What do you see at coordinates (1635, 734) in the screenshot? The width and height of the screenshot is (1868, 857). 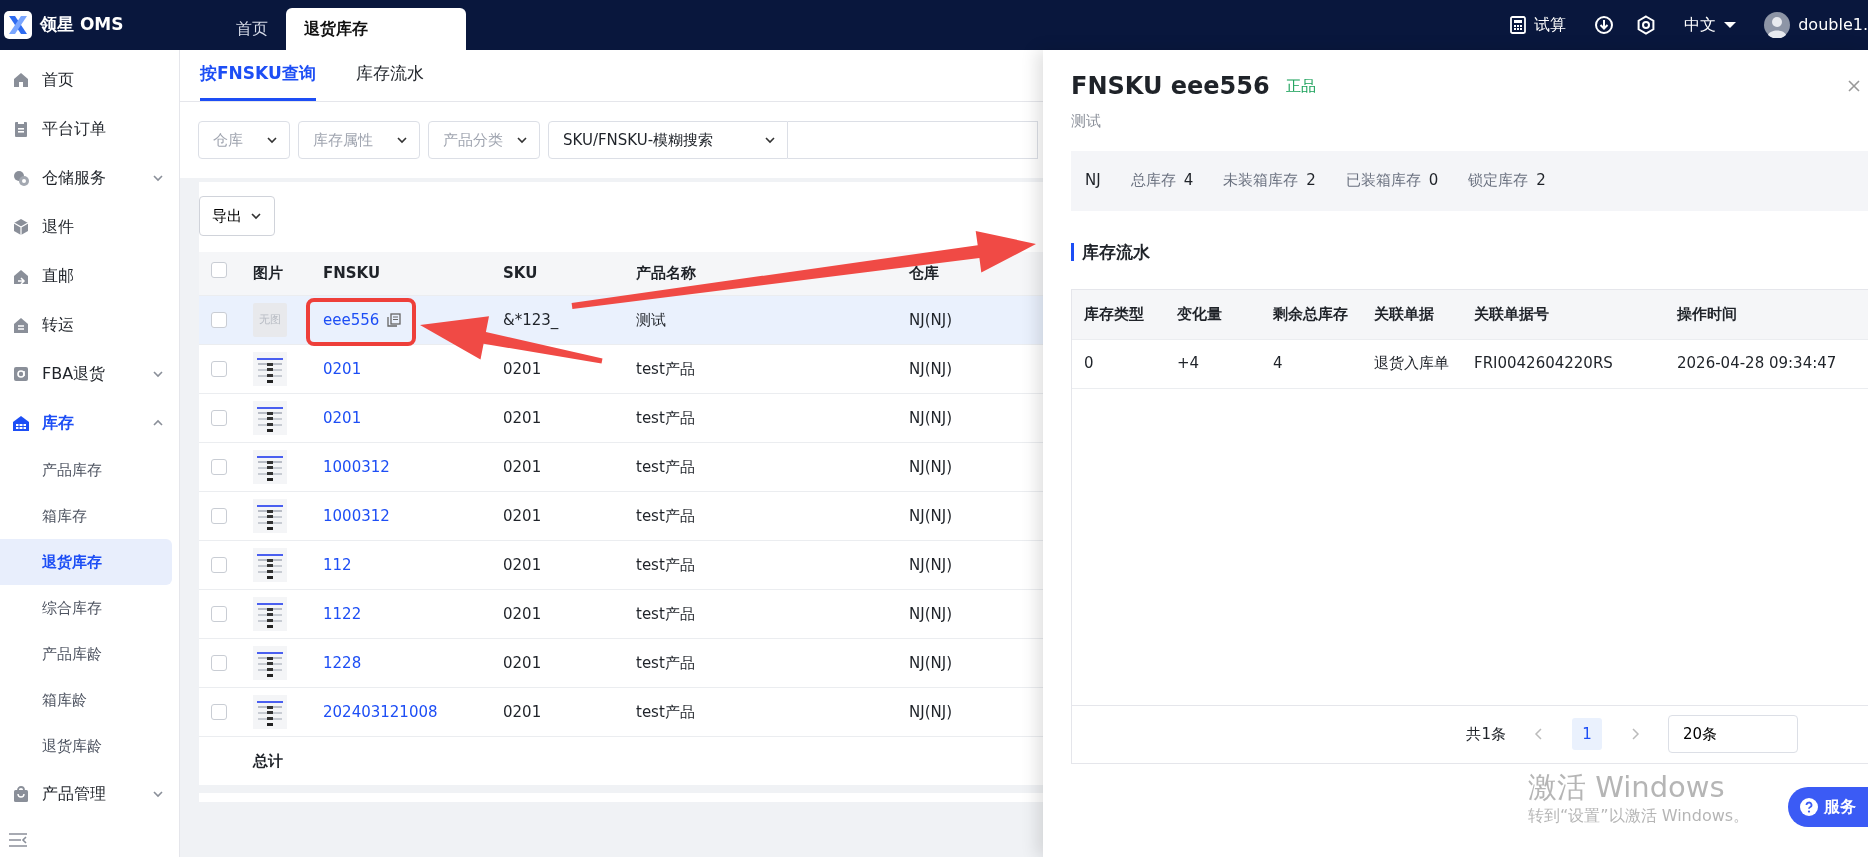 I see `chevron-right-icon` at bounding box center [1635, 734].